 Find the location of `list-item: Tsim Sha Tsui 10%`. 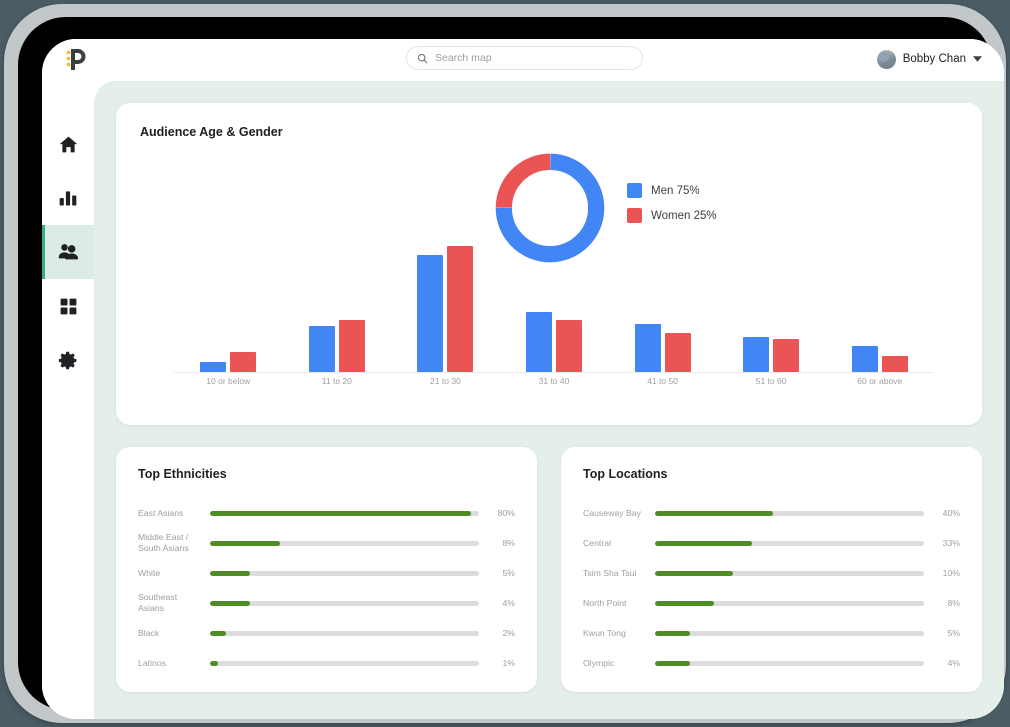

list-item: Tsim Sha Tsui 10% is located at coordinates (771, 573).